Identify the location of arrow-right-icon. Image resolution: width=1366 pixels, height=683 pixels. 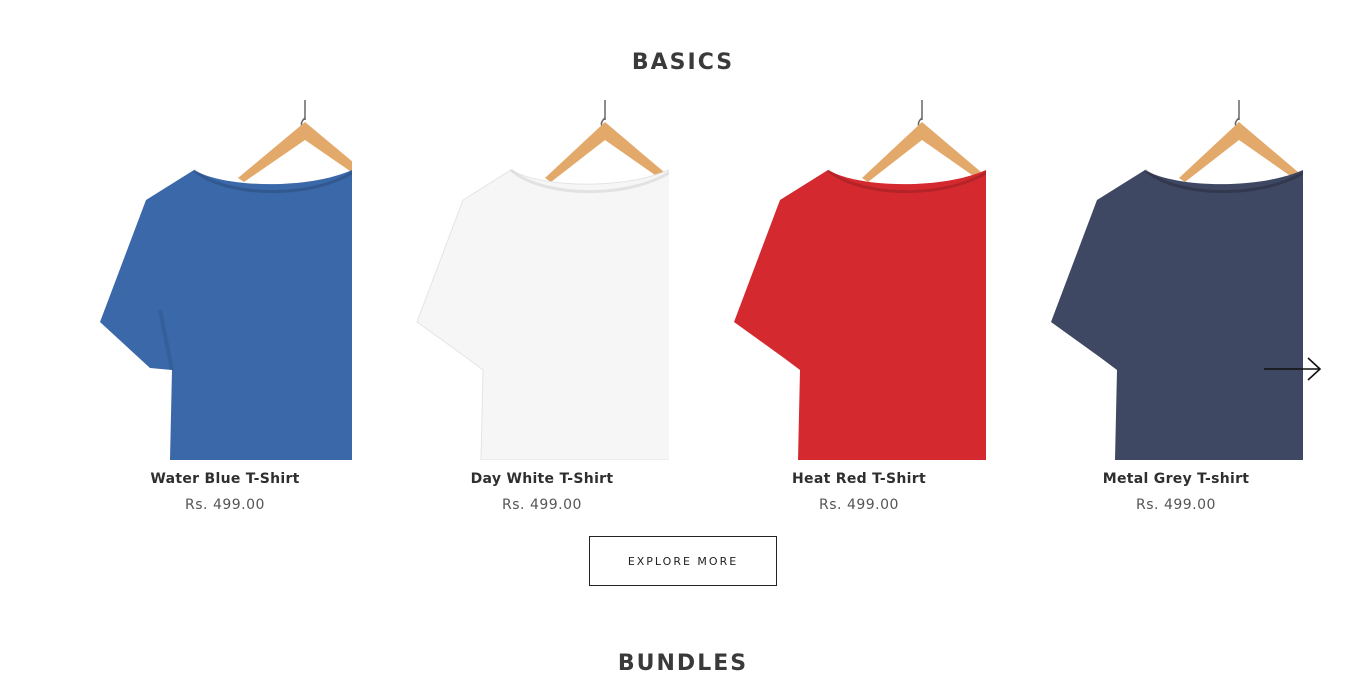
(1293, 369).